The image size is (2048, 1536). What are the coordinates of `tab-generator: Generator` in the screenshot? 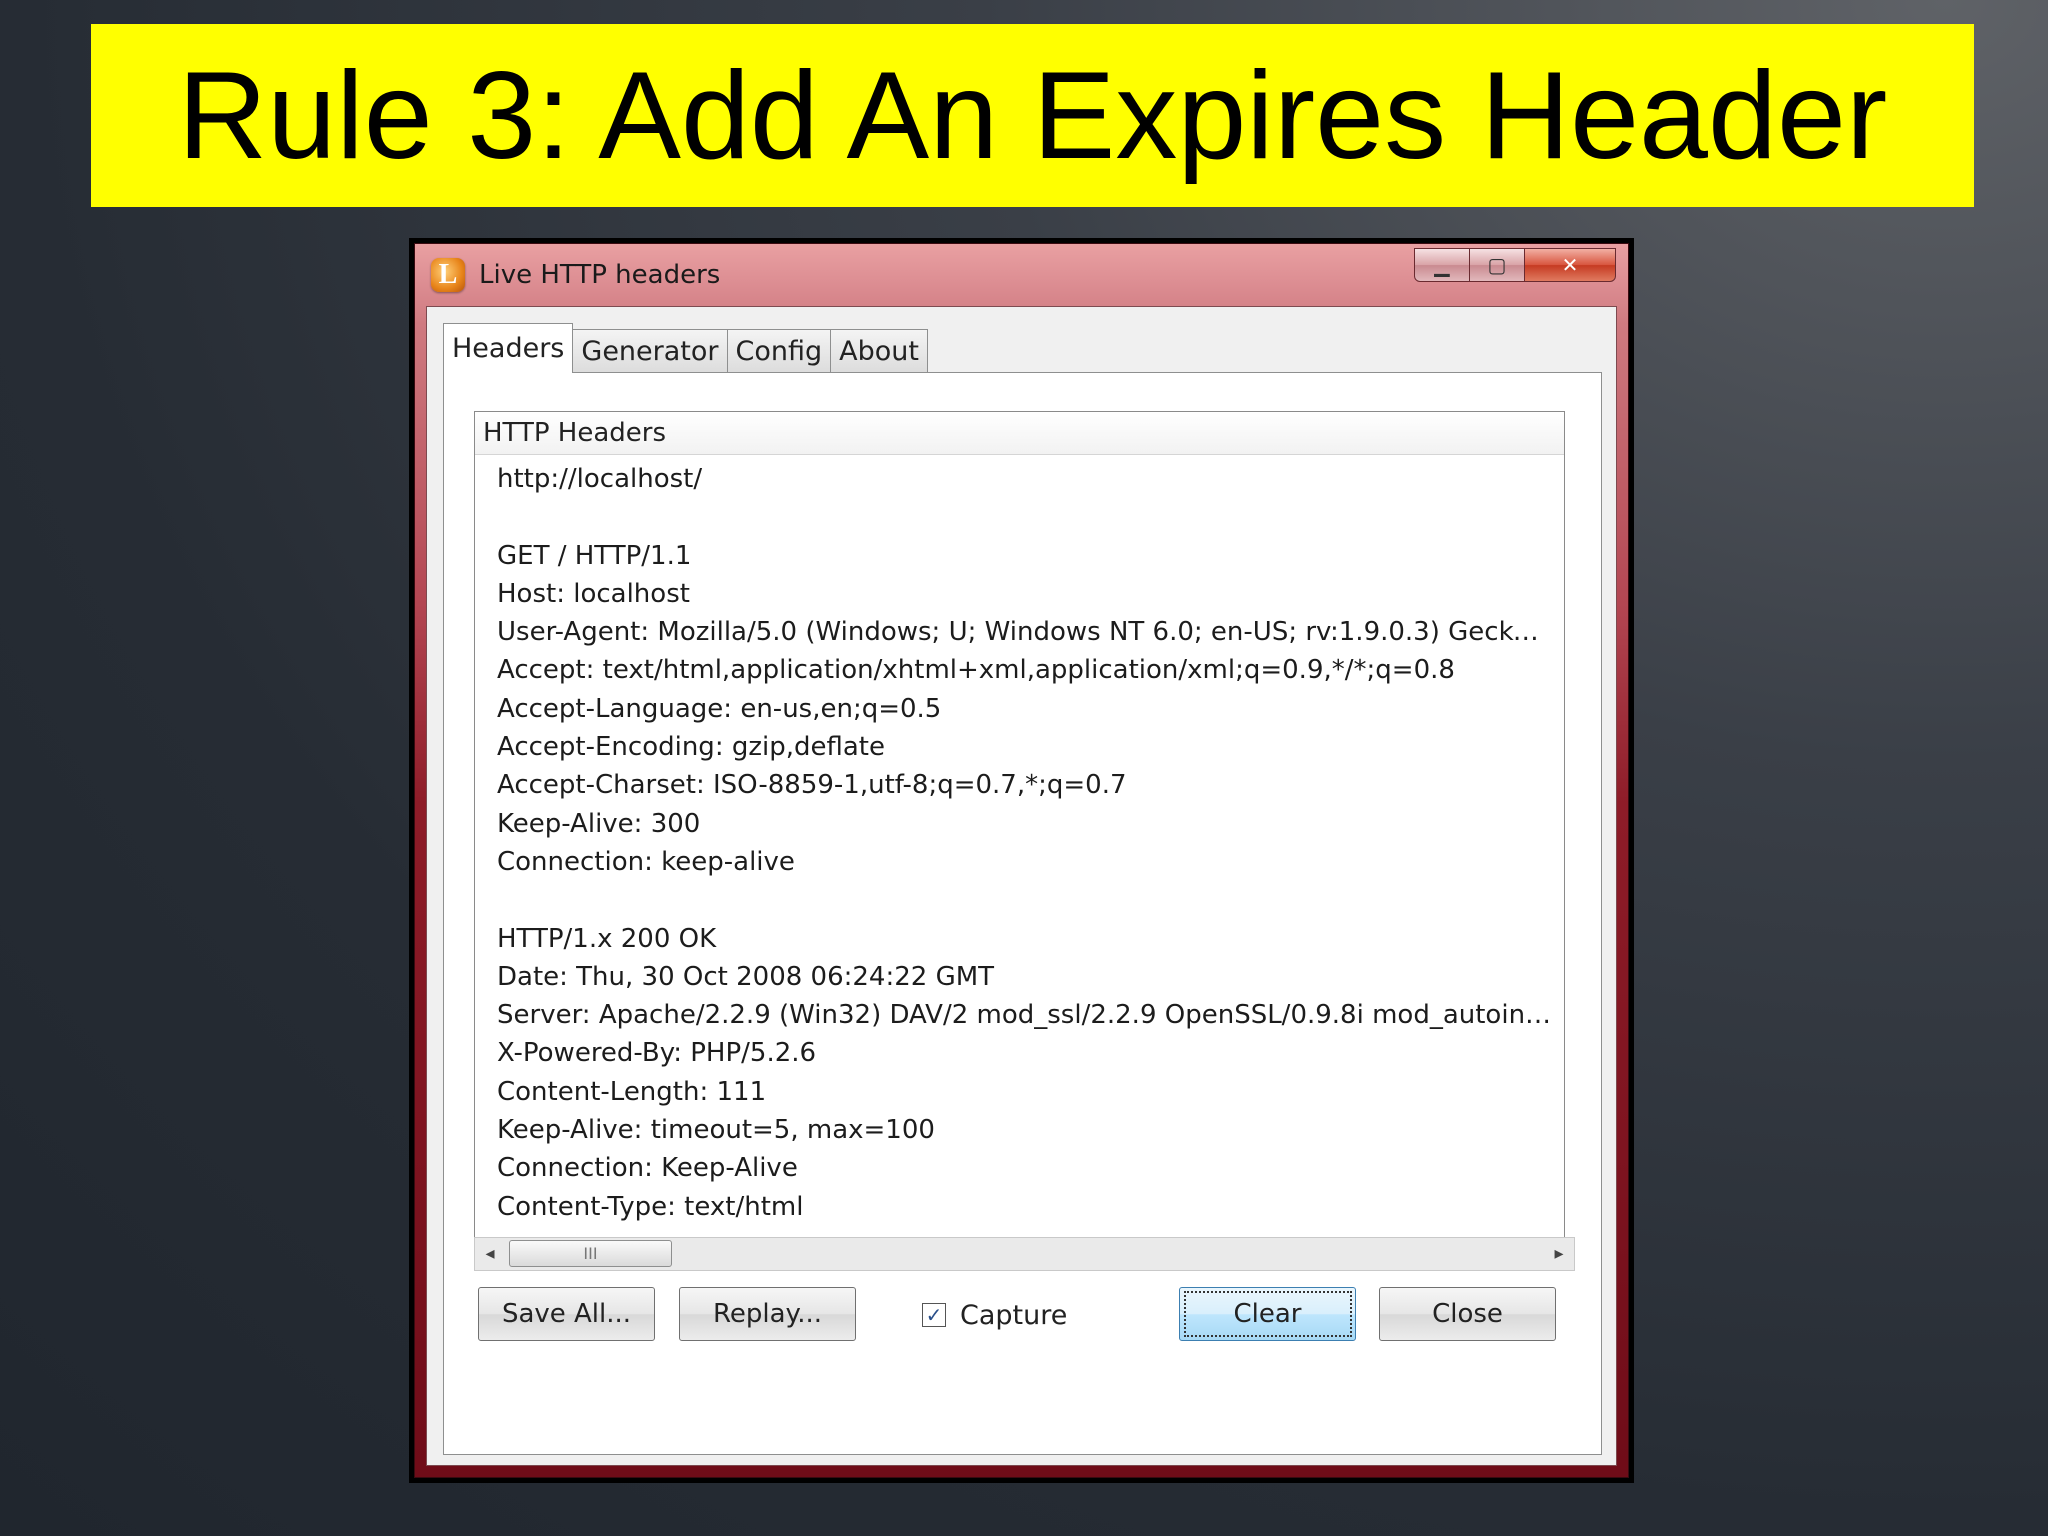 It's located at (650, 351).